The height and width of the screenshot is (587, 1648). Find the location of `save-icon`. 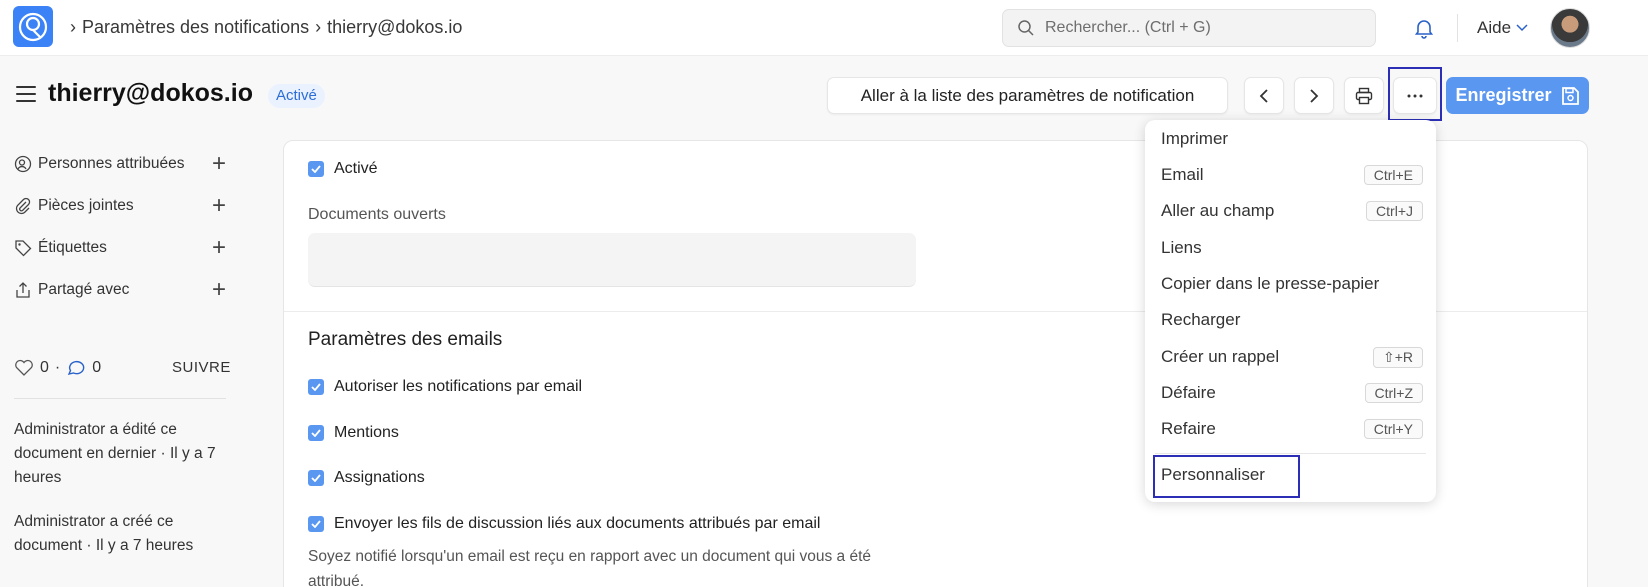

save-icon is located at coordinates (1570, 95).